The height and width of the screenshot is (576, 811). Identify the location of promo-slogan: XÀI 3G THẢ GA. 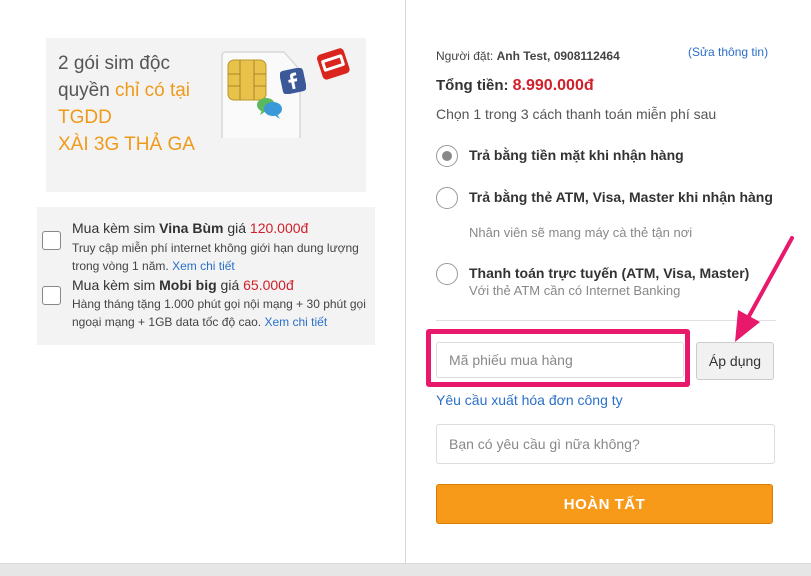
(126, 144).